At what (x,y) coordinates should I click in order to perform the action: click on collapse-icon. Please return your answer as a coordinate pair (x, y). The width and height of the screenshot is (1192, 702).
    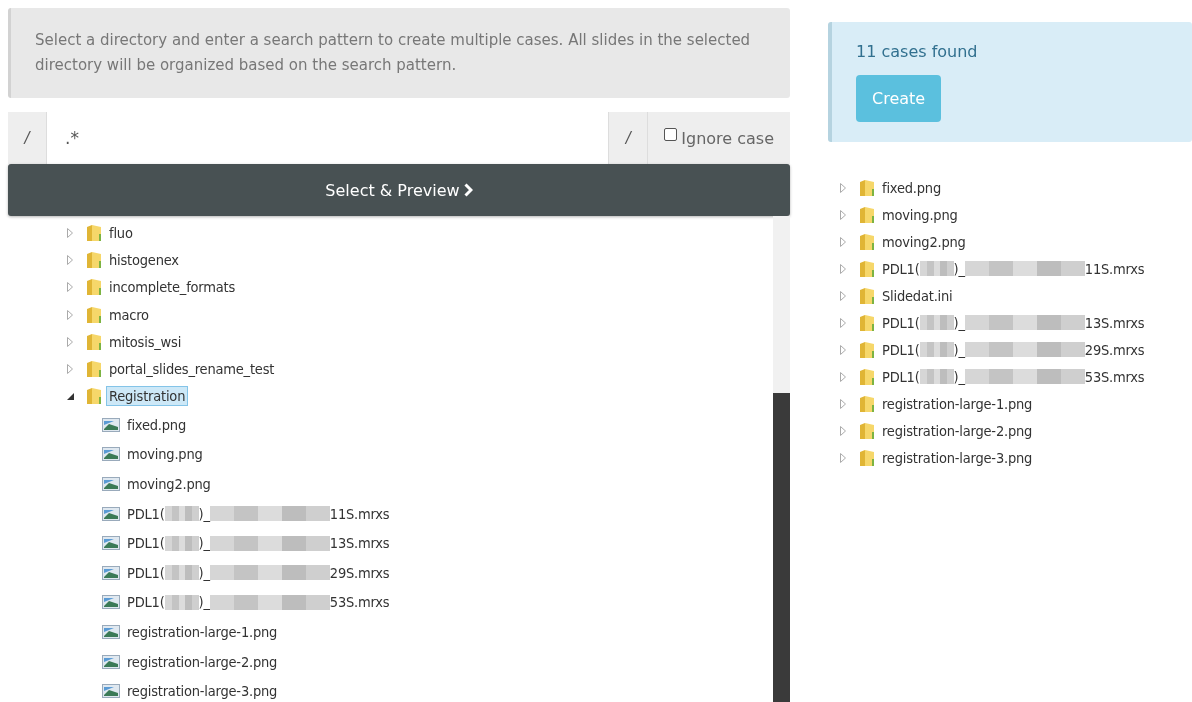
    Looking at the image, I should click on (70, 396).